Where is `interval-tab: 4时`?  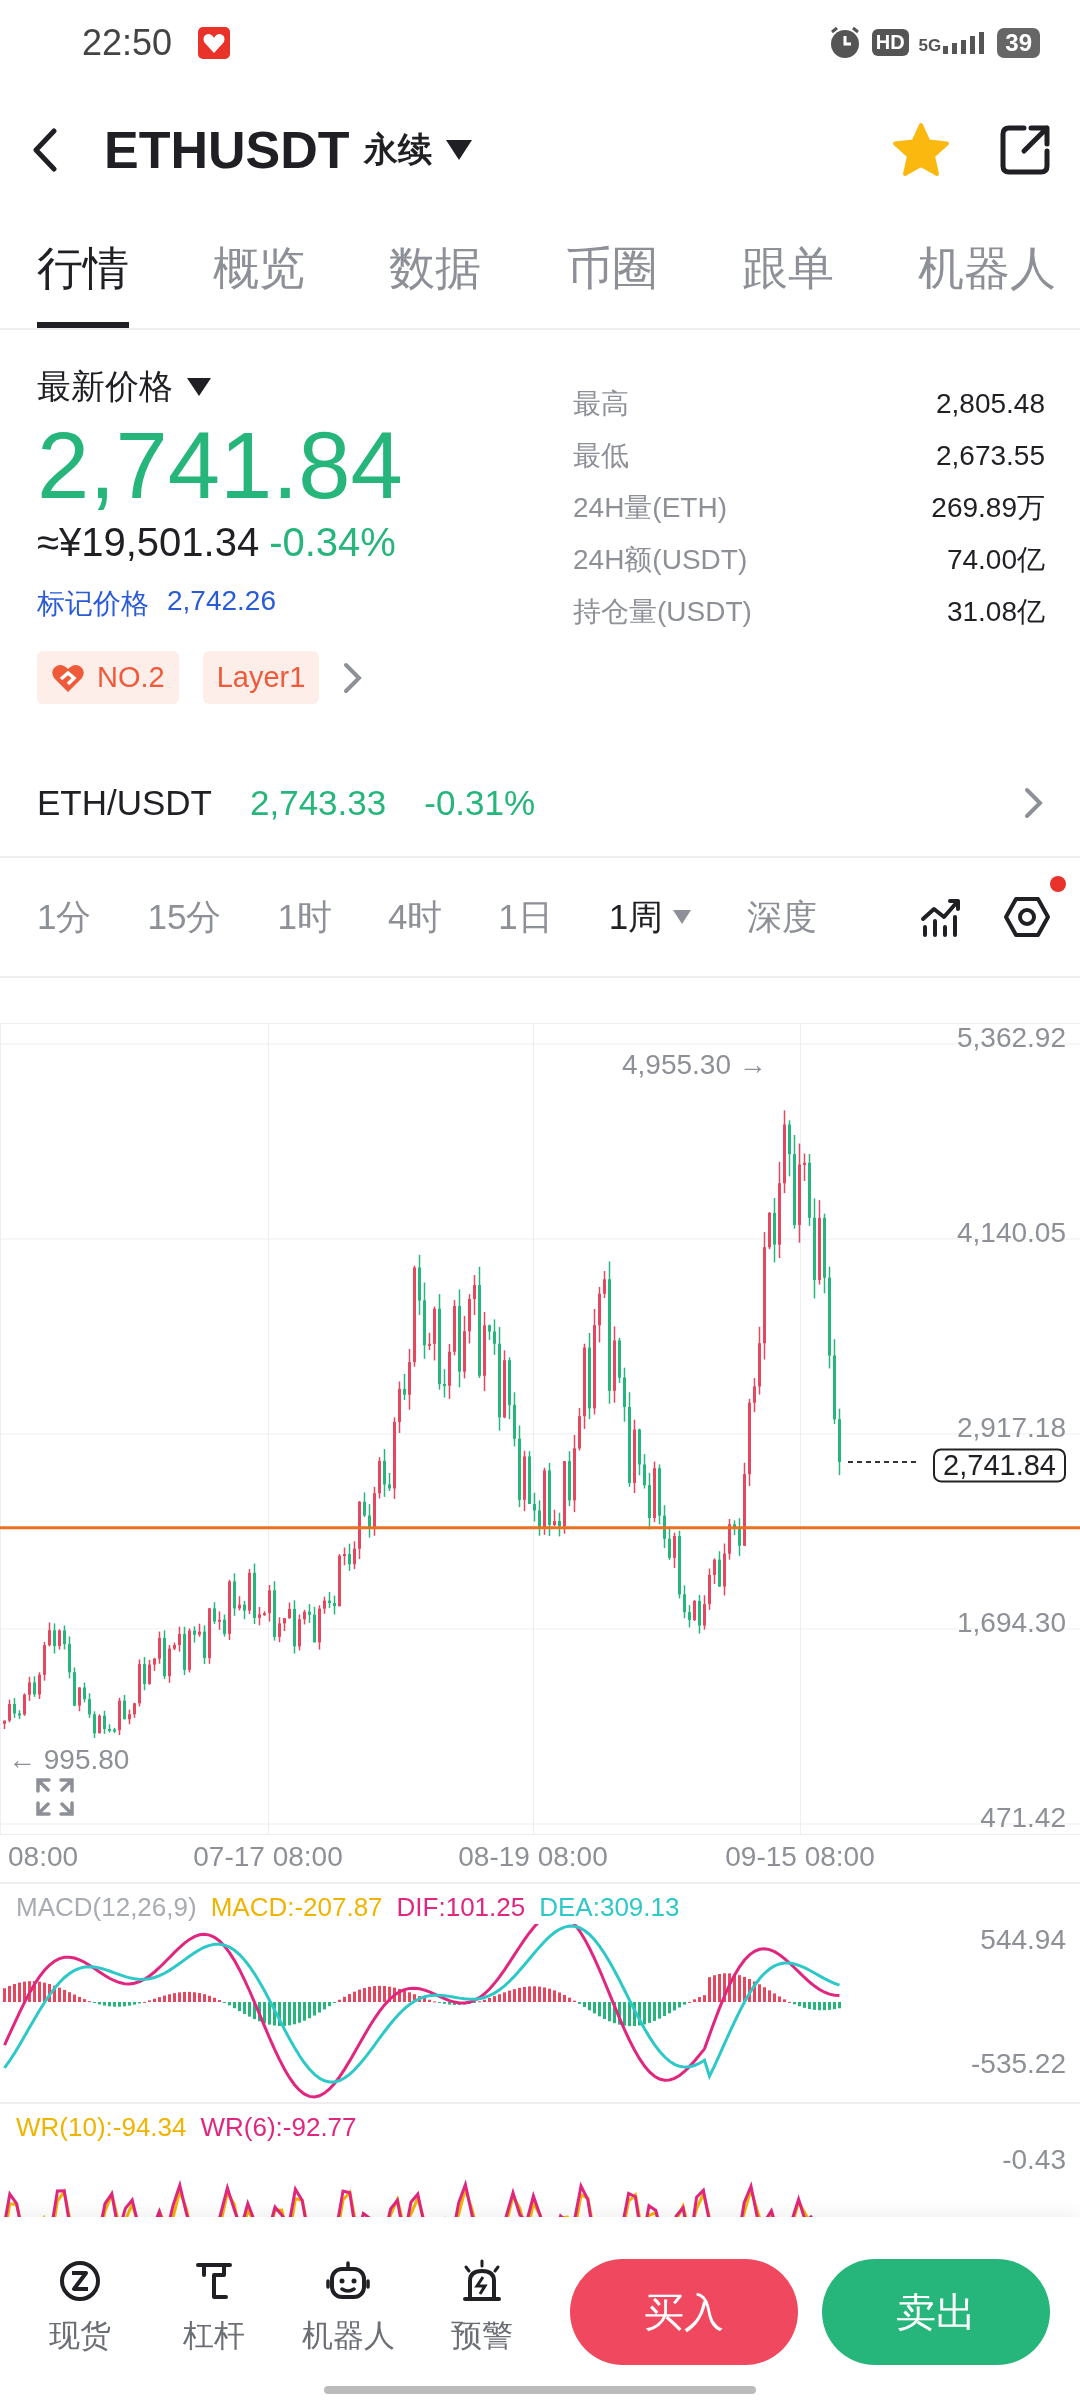
interval-tab: 4时 is located at coordinates (415, 917).